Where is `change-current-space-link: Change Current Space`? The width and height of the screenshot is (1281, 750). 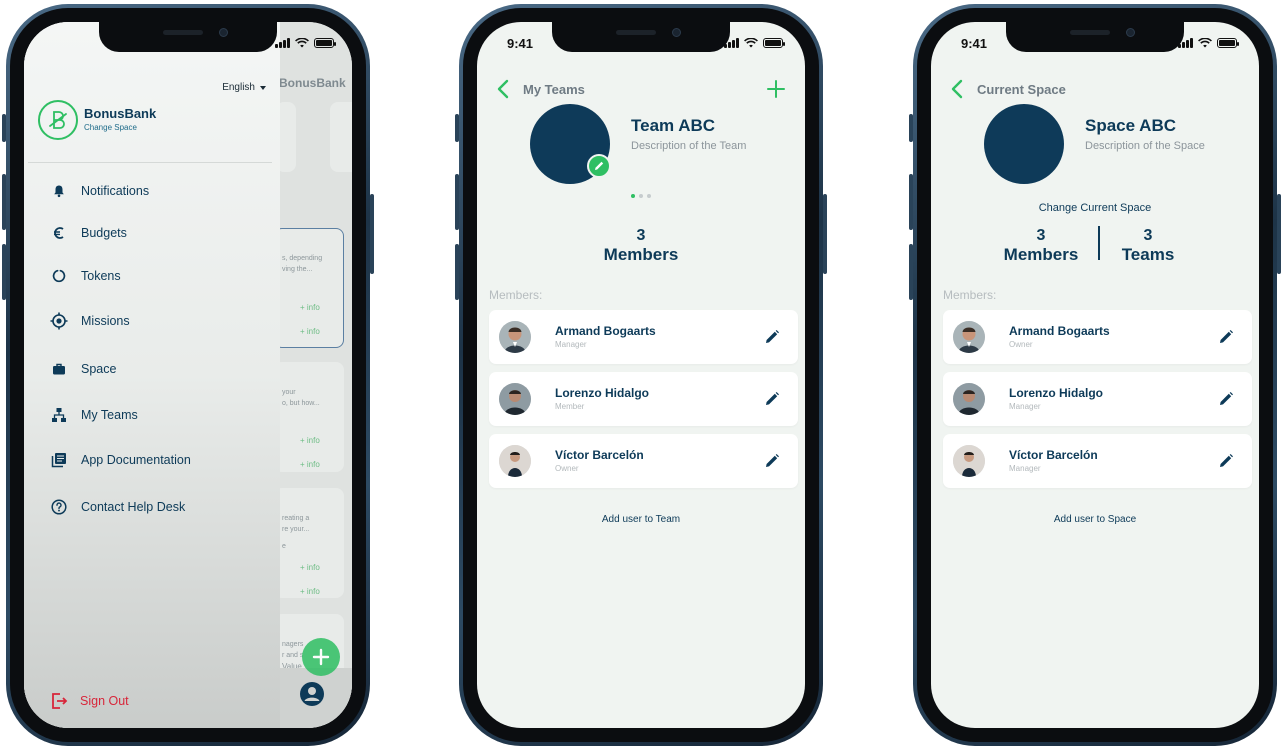 change-current-space-link: Change Current Space is located at coordinates (1095, 208).